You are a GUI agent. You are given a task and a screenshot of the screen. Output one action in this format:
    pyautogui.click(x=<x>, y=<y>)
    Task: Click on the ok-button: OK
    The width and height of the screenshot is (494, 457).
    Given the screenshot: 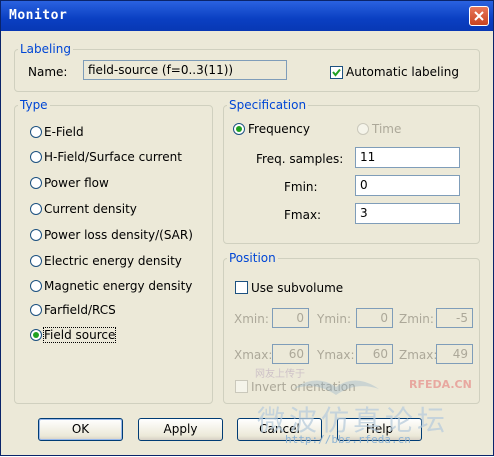 What is the action you would take?
    pyautogui.click(x=80, y=429)
    